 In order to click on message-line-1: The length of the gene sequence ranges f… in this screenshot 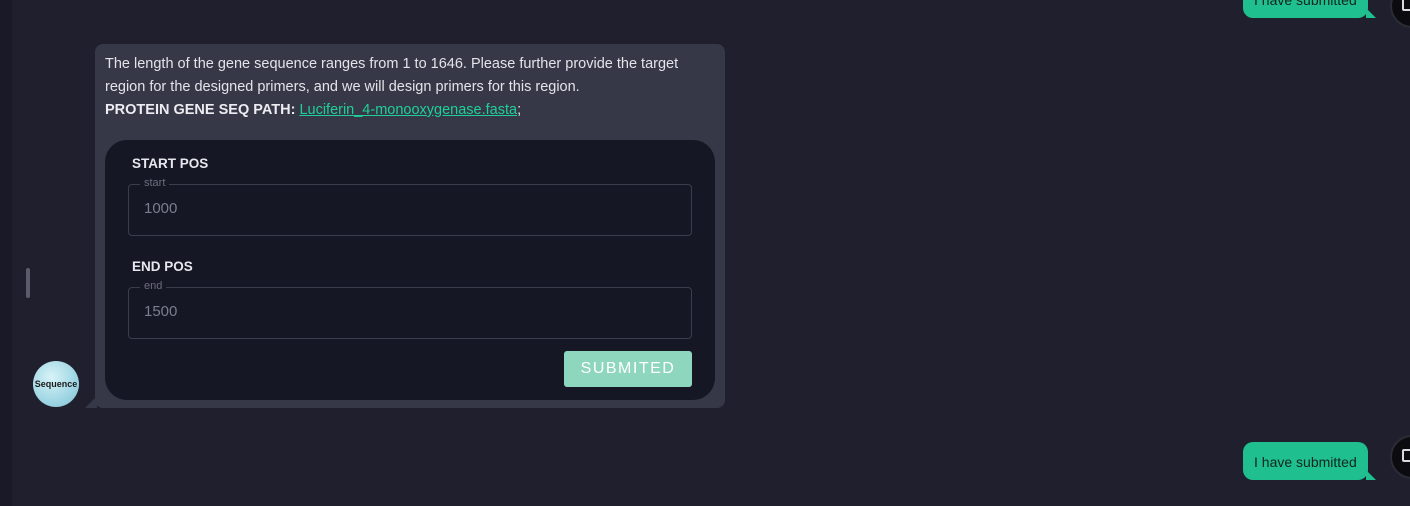, I will do `click(392, 64)`.